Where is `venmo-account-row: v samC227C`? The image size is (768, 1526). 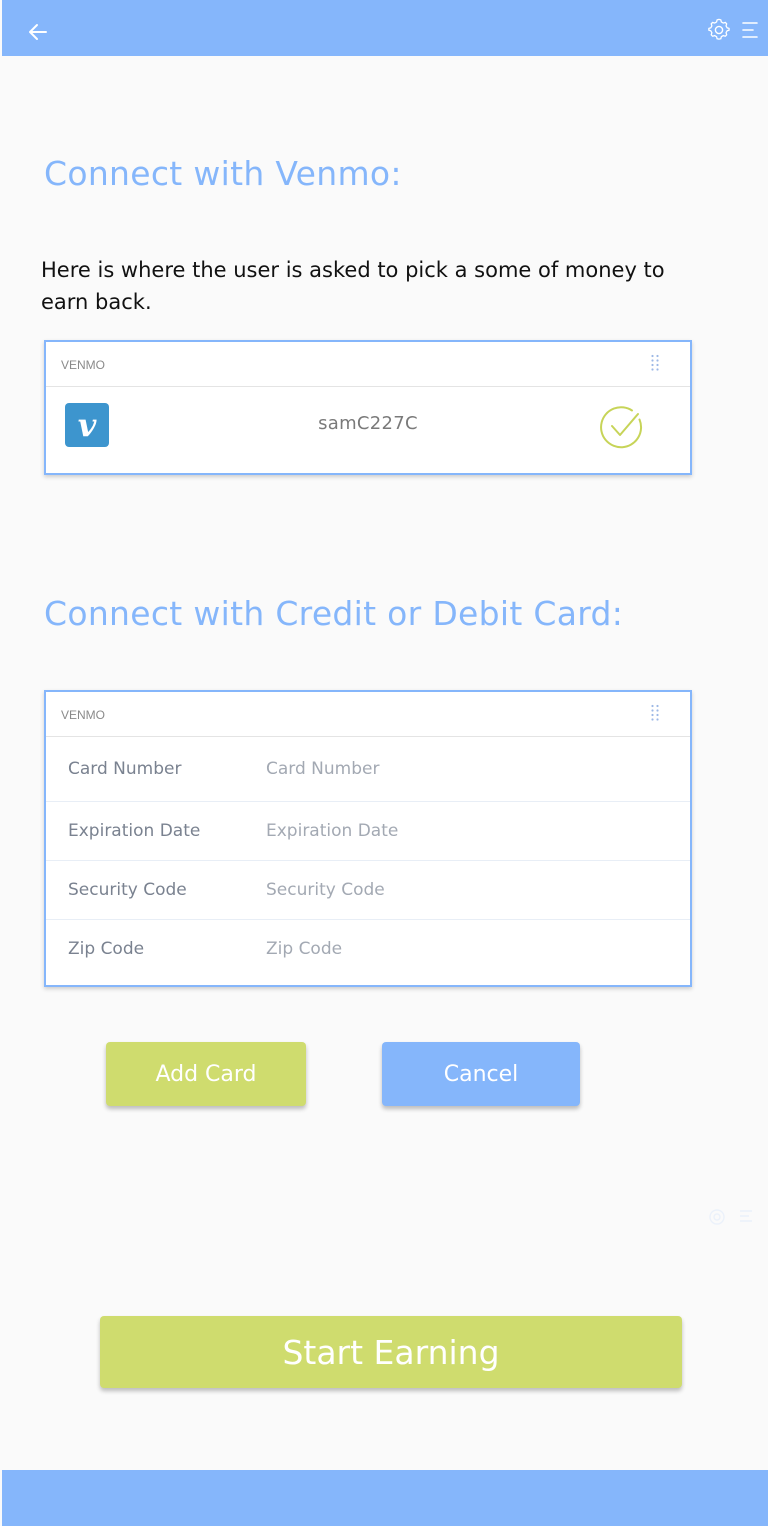
venmo-account-row: v samC227C is located at coordinates (368, 431).